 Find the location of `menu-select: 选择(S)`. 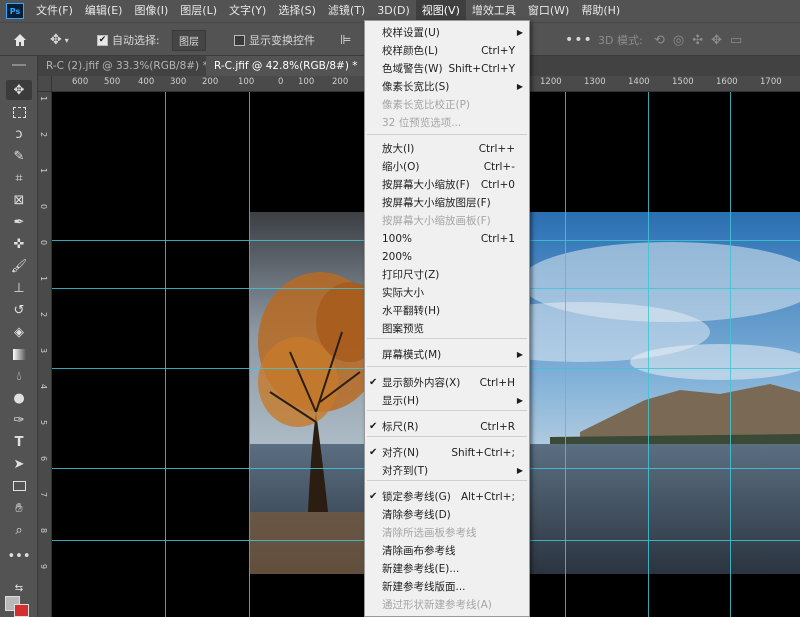

menu-select: 选择(S) is located at coordinates (297, 11).